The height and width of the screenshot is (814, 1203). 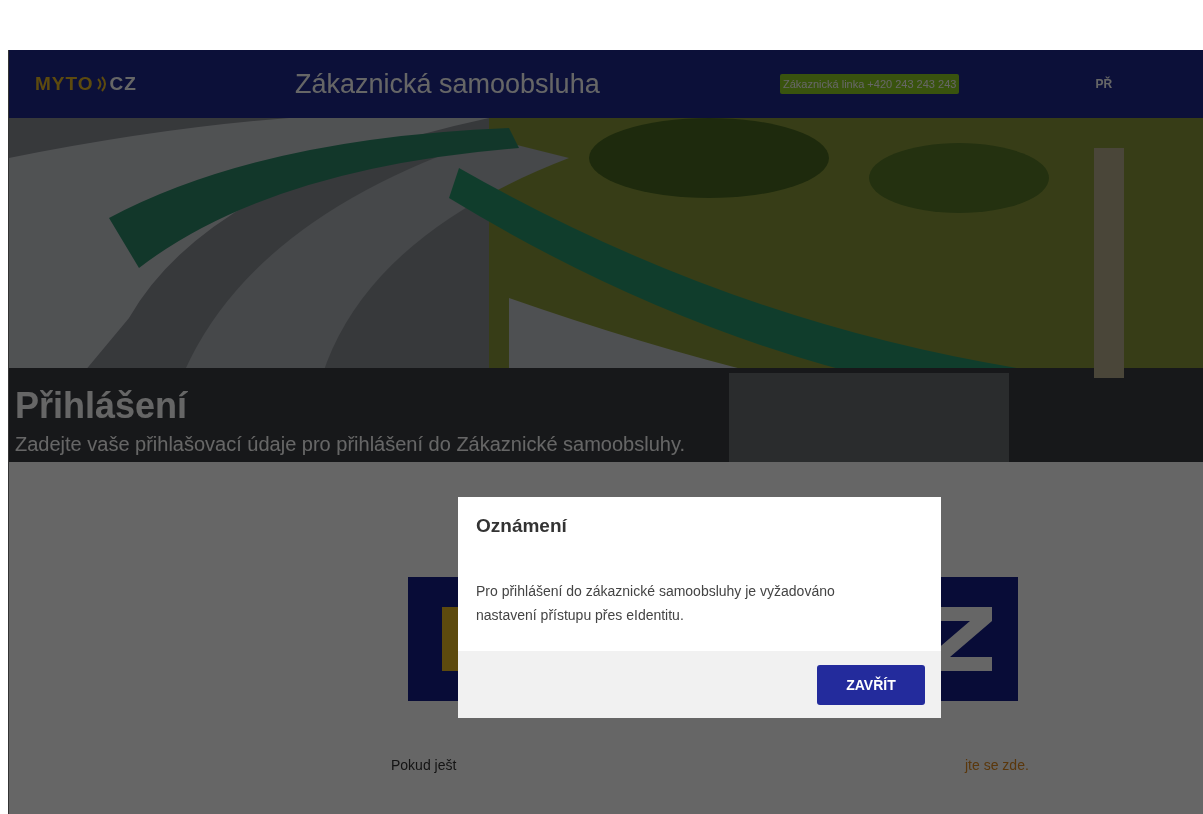 What do you see at coordinates (1104, 84) in the screenshot?
I see `nav-link: PŘ` at bounding box center [1104, 84].